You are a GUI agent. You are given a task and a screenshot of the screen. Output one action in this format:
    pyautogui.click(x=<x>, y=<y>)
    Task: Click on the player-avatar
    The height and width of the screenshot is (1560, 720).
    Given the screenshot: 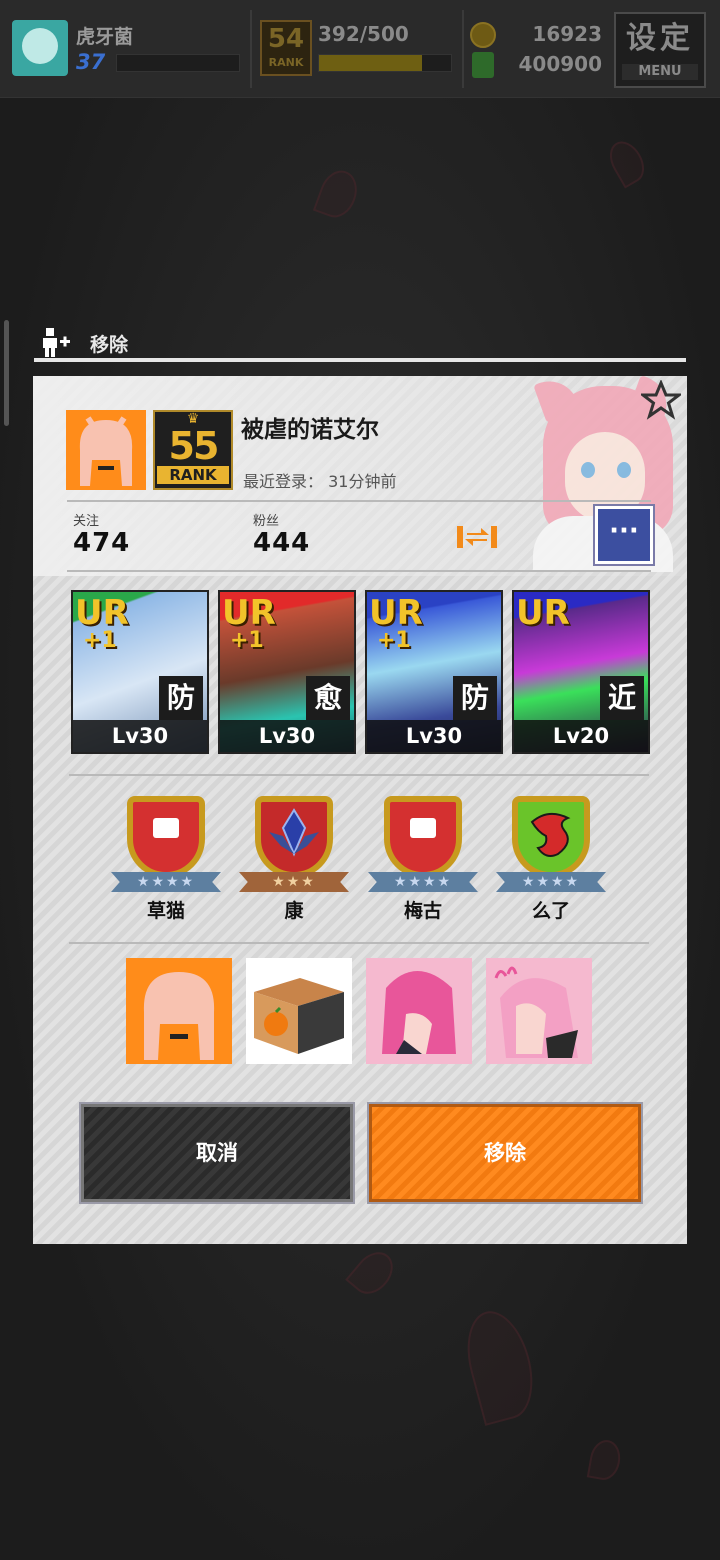 What is the action you would take?
    pyautogui.click(x=40, y=48)
    